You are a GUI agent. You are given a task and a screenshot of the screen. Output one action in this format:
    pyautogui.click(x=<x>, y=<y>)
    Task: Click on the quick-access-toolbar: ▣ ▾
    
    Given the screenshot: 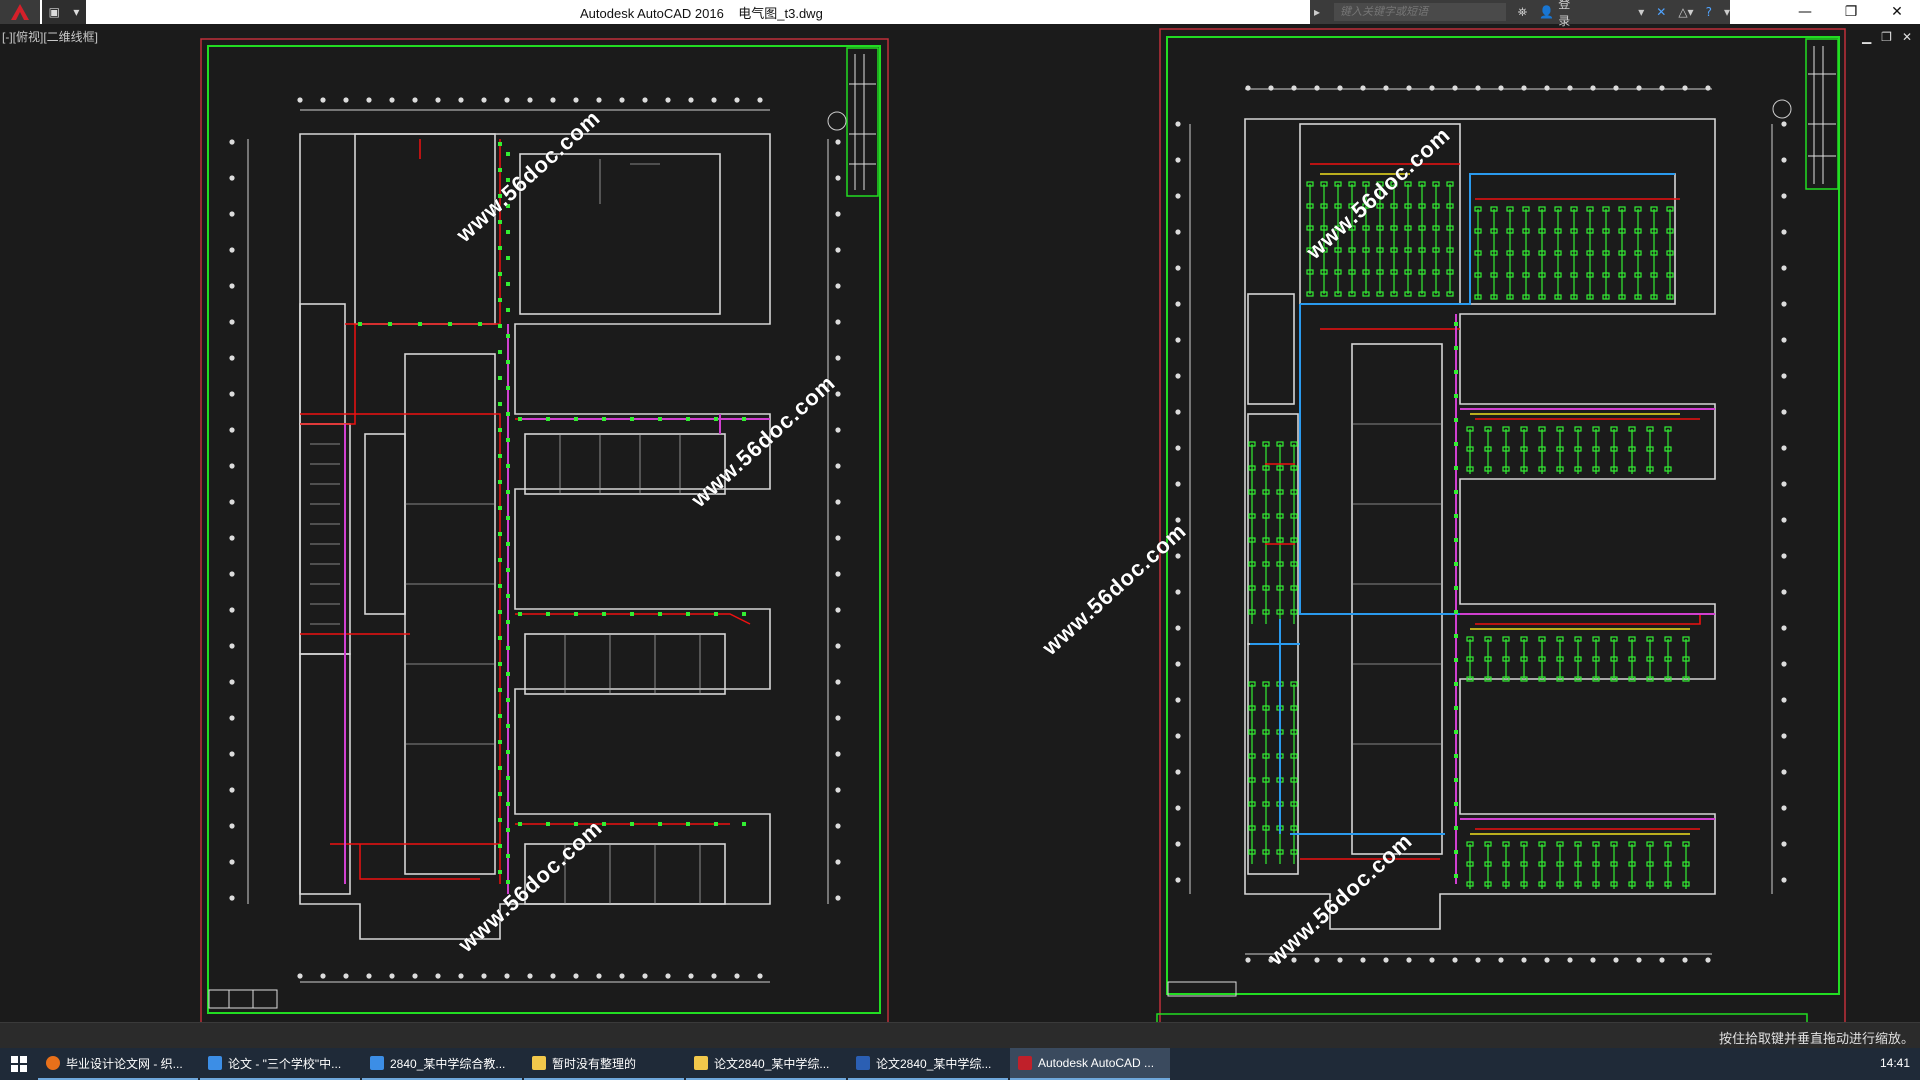 What is the action you would take?
    pyautogui.click(x=64, y=12)
    